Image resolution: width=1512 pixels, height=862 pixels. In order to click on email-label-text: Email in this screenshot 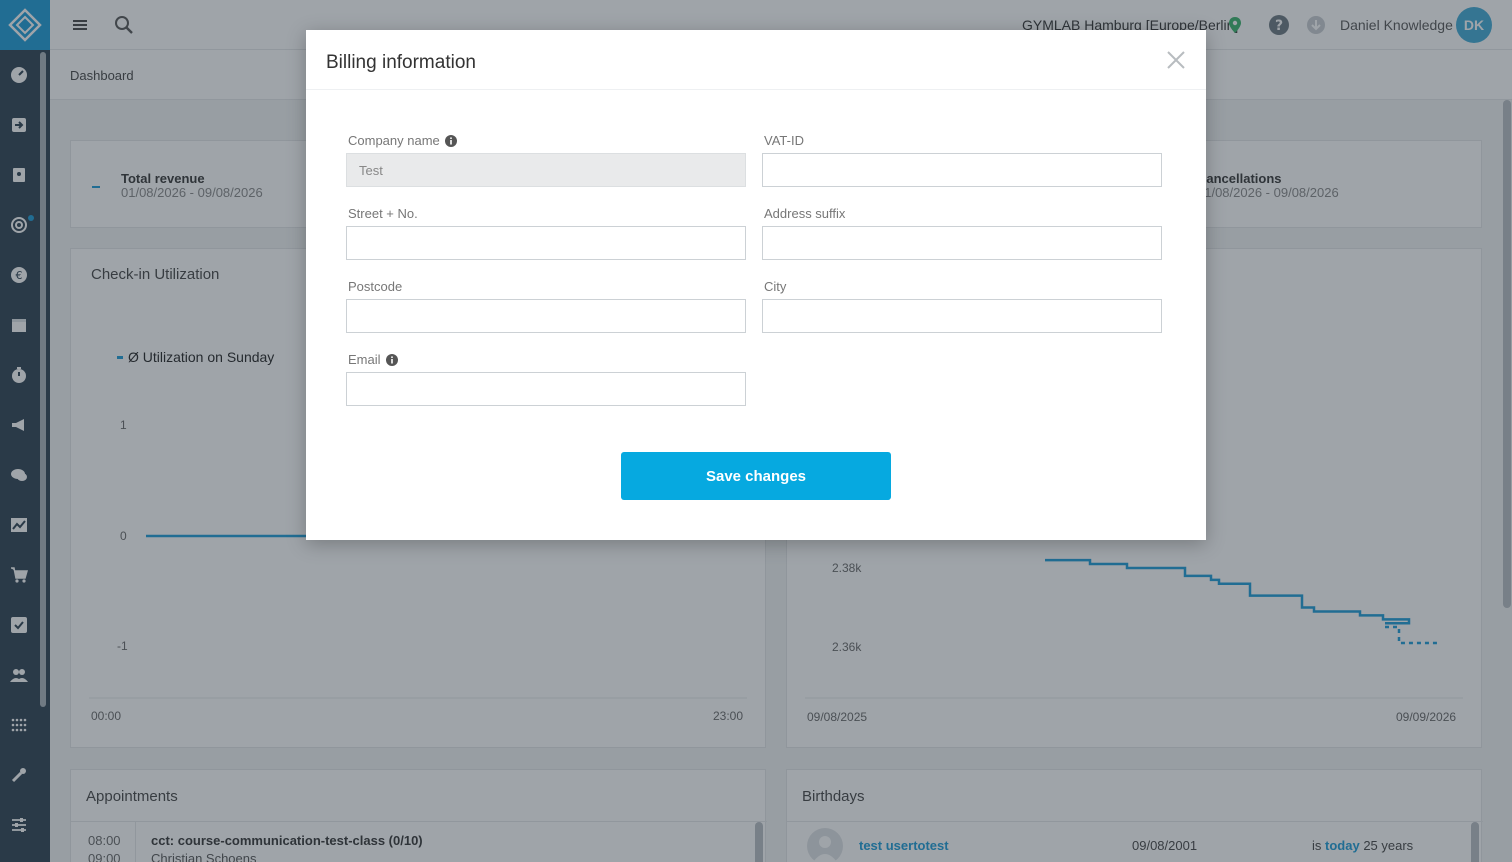, I will do `click(364, 359)`.